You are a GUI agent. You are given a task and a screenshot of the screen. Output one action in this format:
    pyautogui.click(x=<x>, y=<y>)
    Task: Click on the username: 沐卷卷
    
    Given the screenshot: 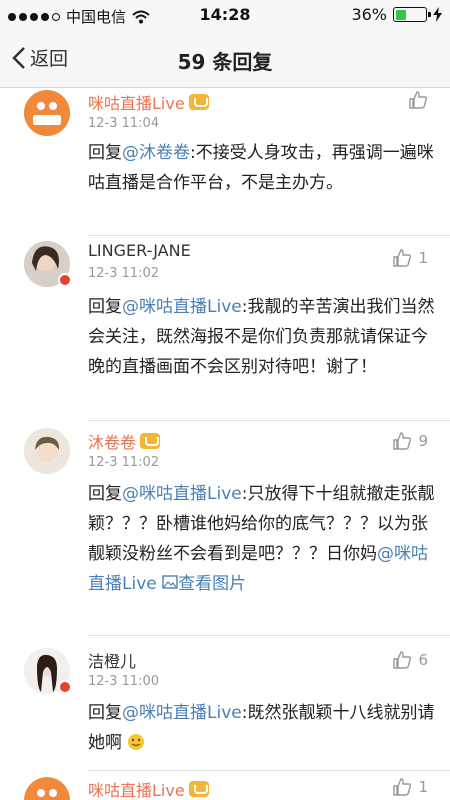 What is the action you would take?
    pyautogui.click(x=124, y=441)
    